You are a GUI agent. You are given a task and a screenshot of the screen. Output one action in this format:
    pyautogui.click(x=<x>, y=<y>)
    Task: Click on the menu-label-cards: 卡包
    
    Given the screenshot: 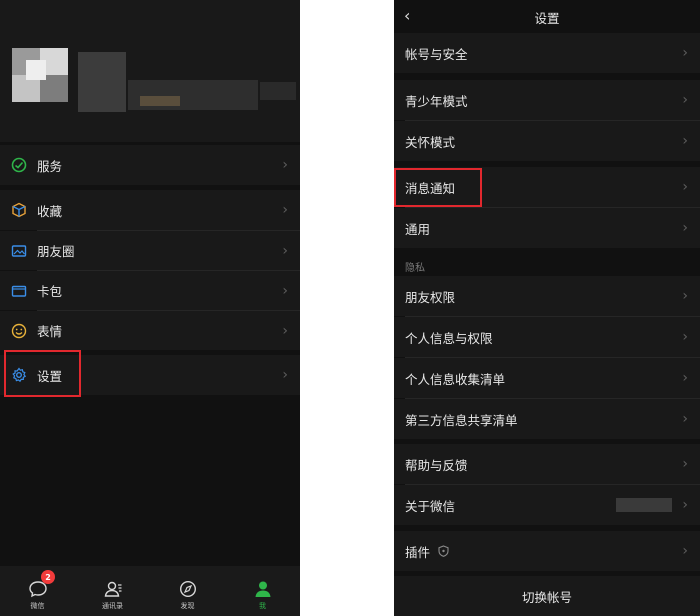 What is the action you would take?
    pyautogui.click(x=50, y=291)
    